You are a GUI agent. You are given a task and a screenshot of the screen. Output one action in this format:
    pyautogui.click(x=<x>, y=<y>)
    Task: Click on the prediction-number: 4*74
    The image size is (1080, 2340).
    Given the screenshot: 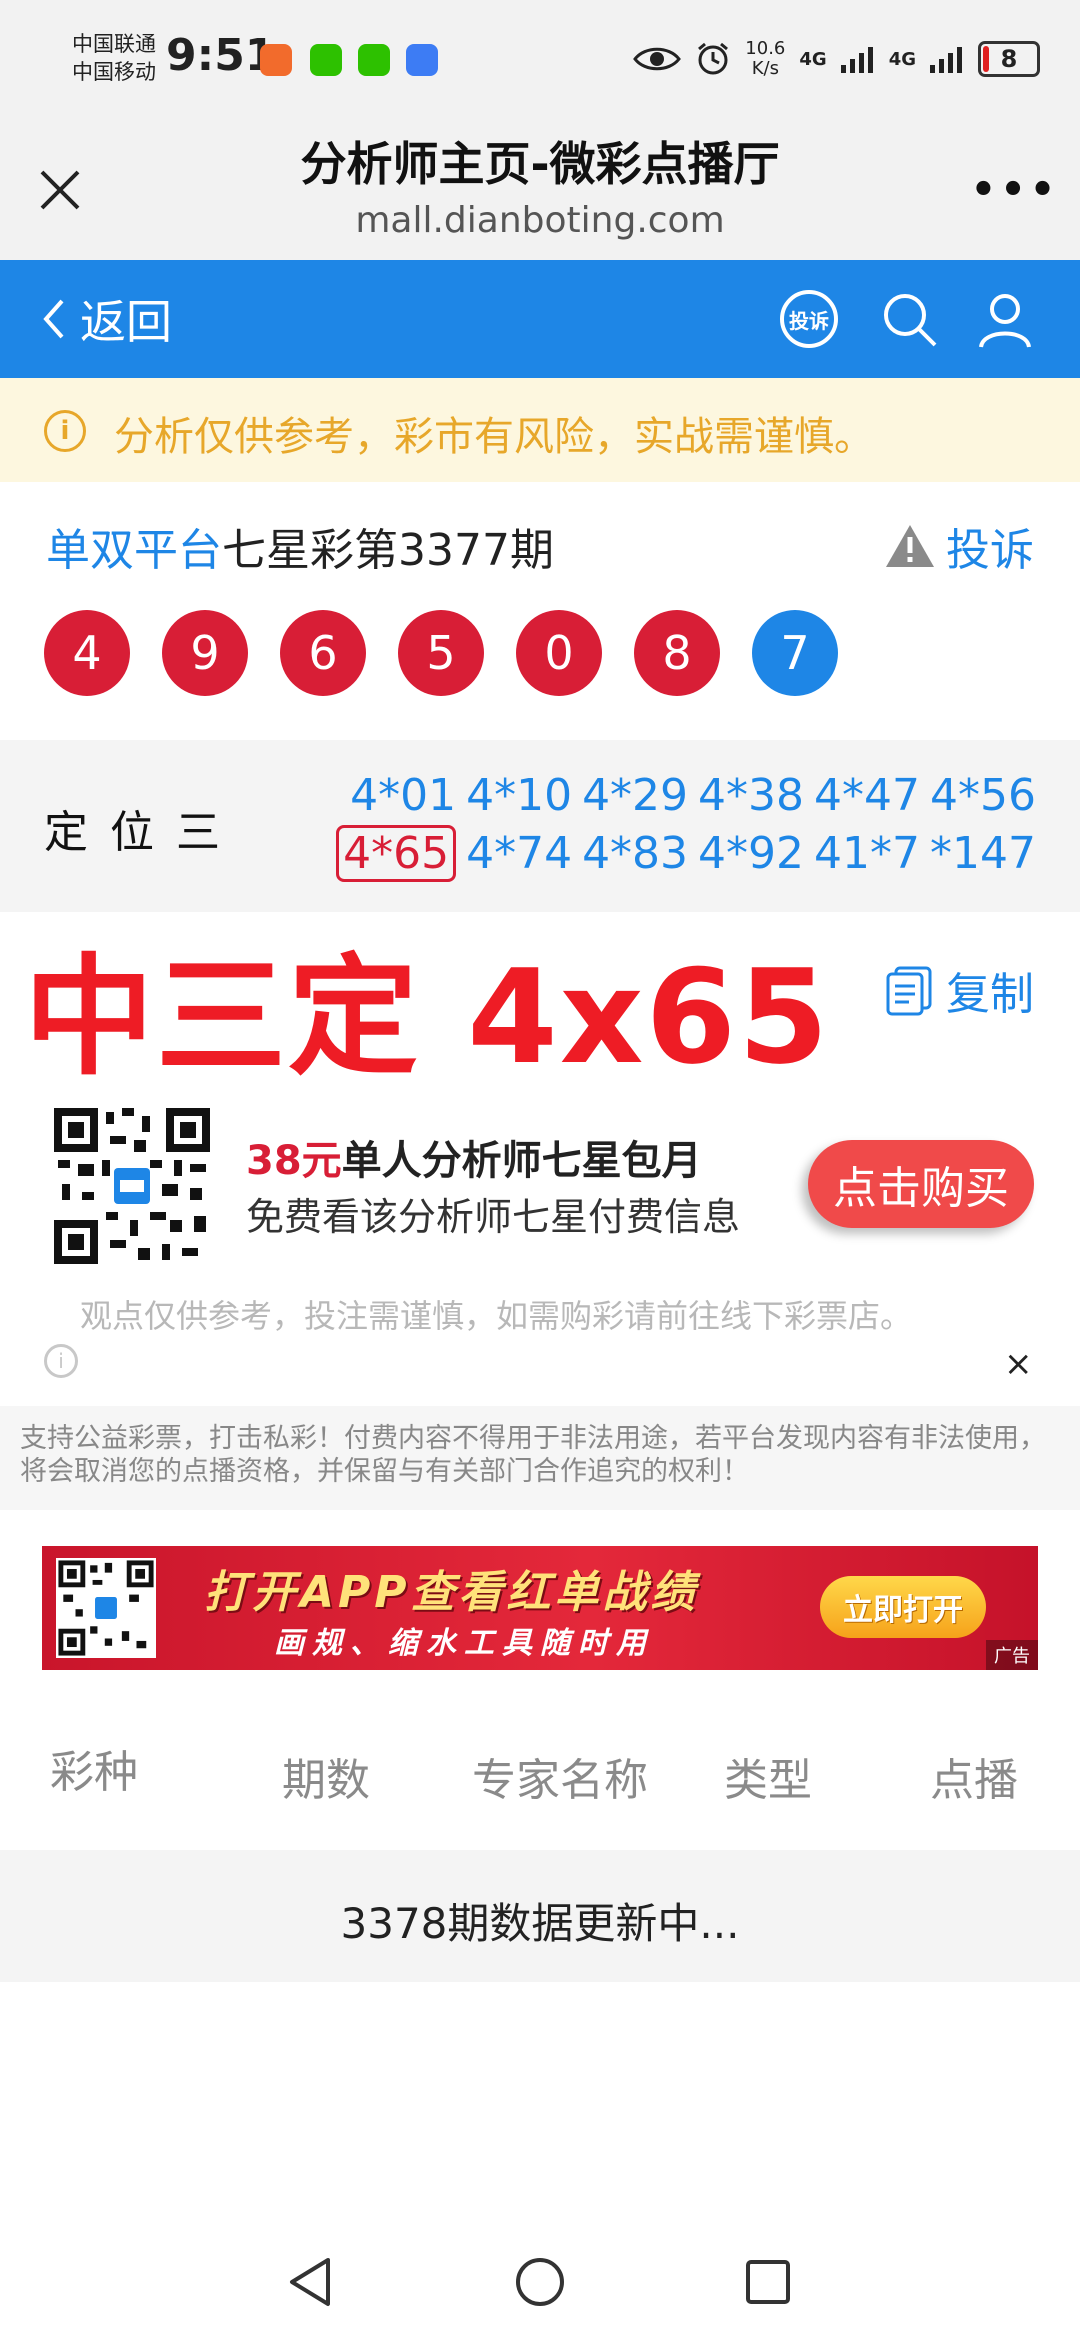 What is the action you would take?
    pyautogui.click(x=519, y=853)
    